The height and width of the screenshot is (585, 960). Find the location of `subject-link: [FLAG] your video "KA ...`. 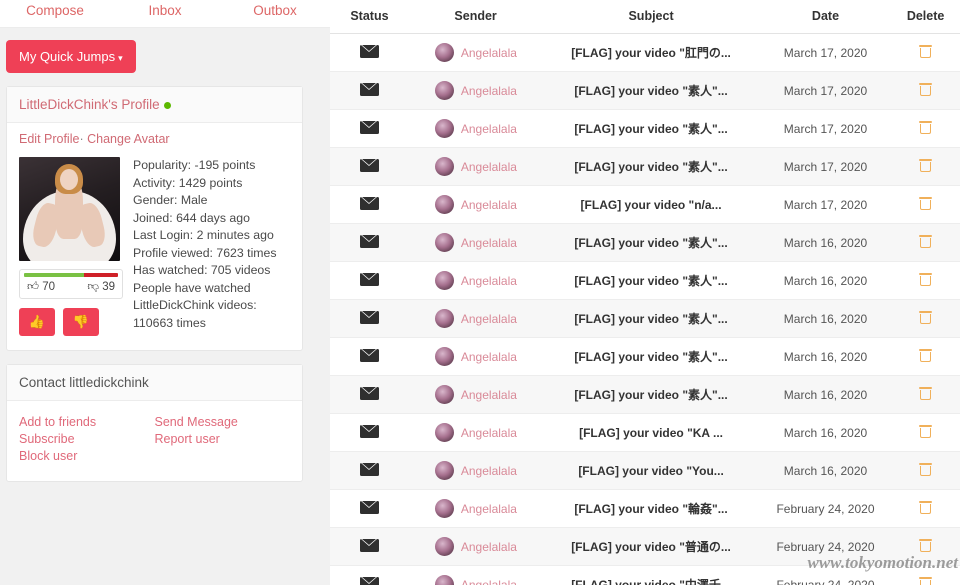

subject-link: [FLAG] your video "KA ... is located at coordinates (650, 433).